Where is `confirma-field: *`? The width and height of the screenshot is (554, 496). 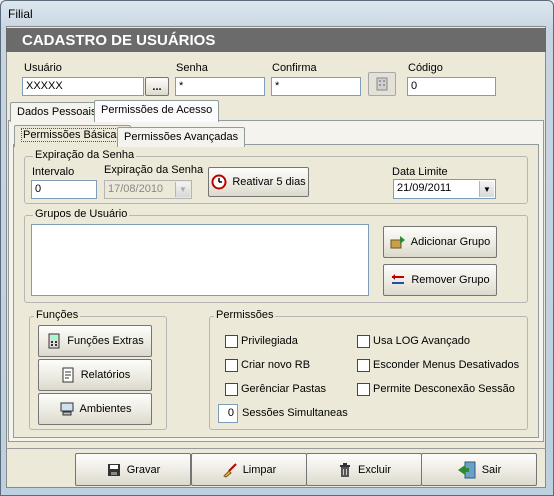 confirma-field: * is located at coordinates (316, 86).